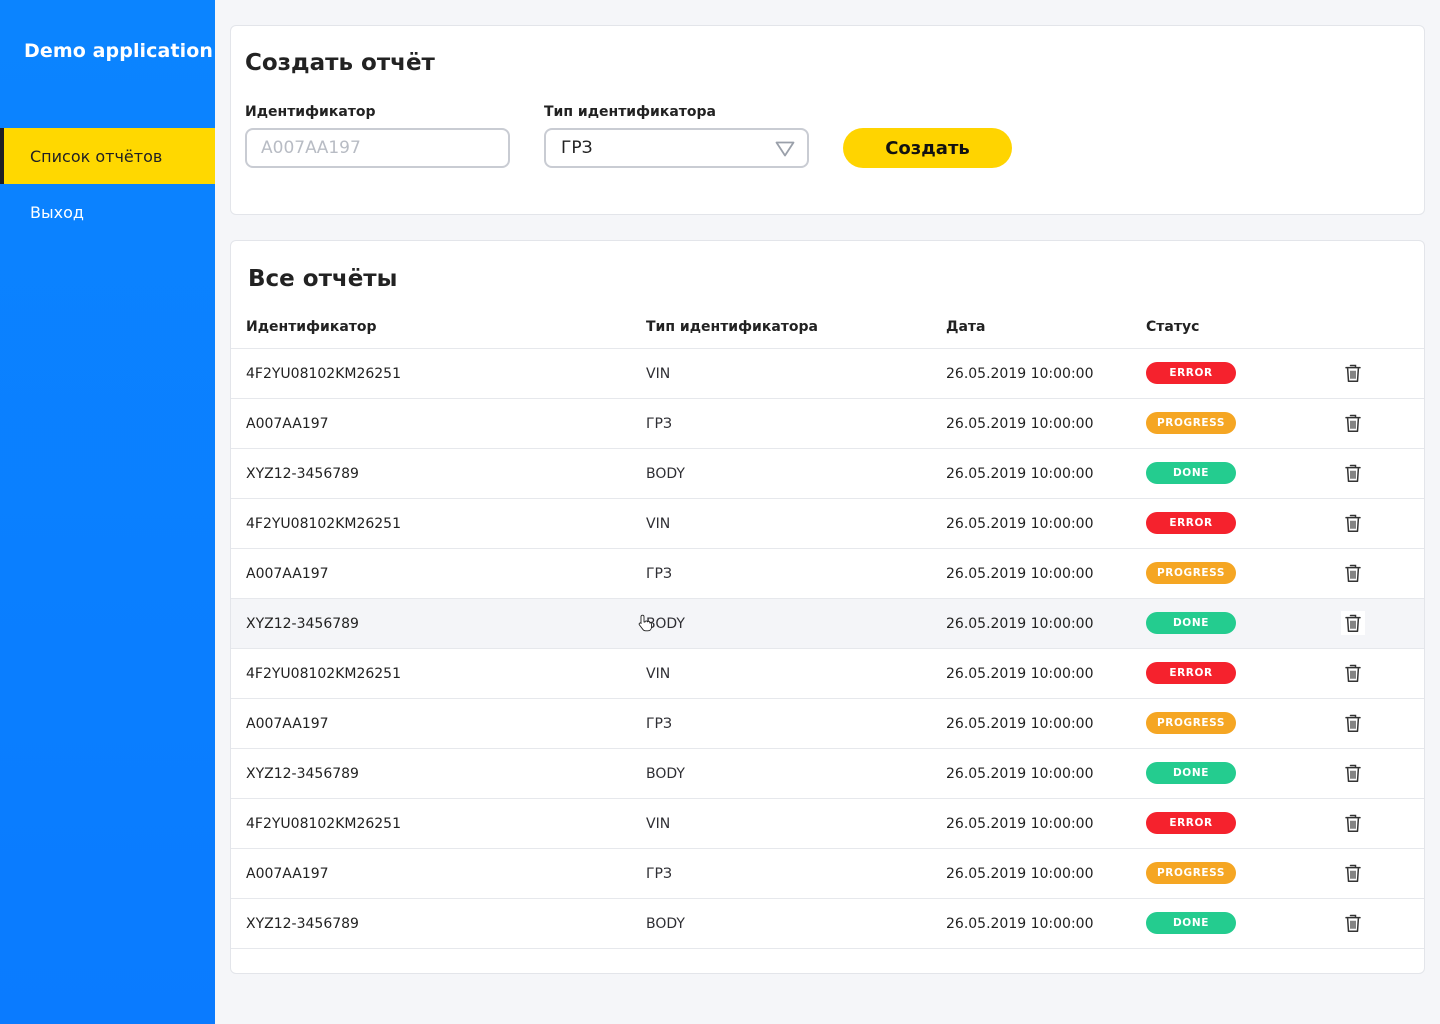 The image size is (1440, 1024). I want to click on sidebar-nav: Список отчётов Выход, so click(107, 184).